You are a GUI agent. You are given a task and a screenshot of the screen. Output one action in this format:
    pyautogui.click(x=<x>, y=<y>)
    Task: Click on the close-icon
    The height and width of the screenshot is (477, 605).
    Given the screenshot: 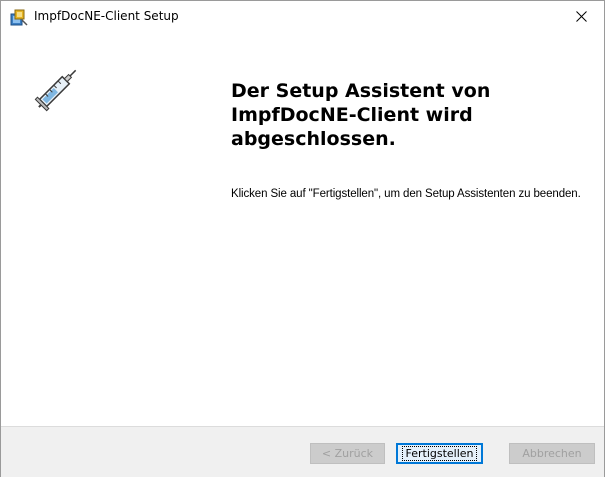 What is the action you would take?
    pyautogui.click(x=581, y=16)
    